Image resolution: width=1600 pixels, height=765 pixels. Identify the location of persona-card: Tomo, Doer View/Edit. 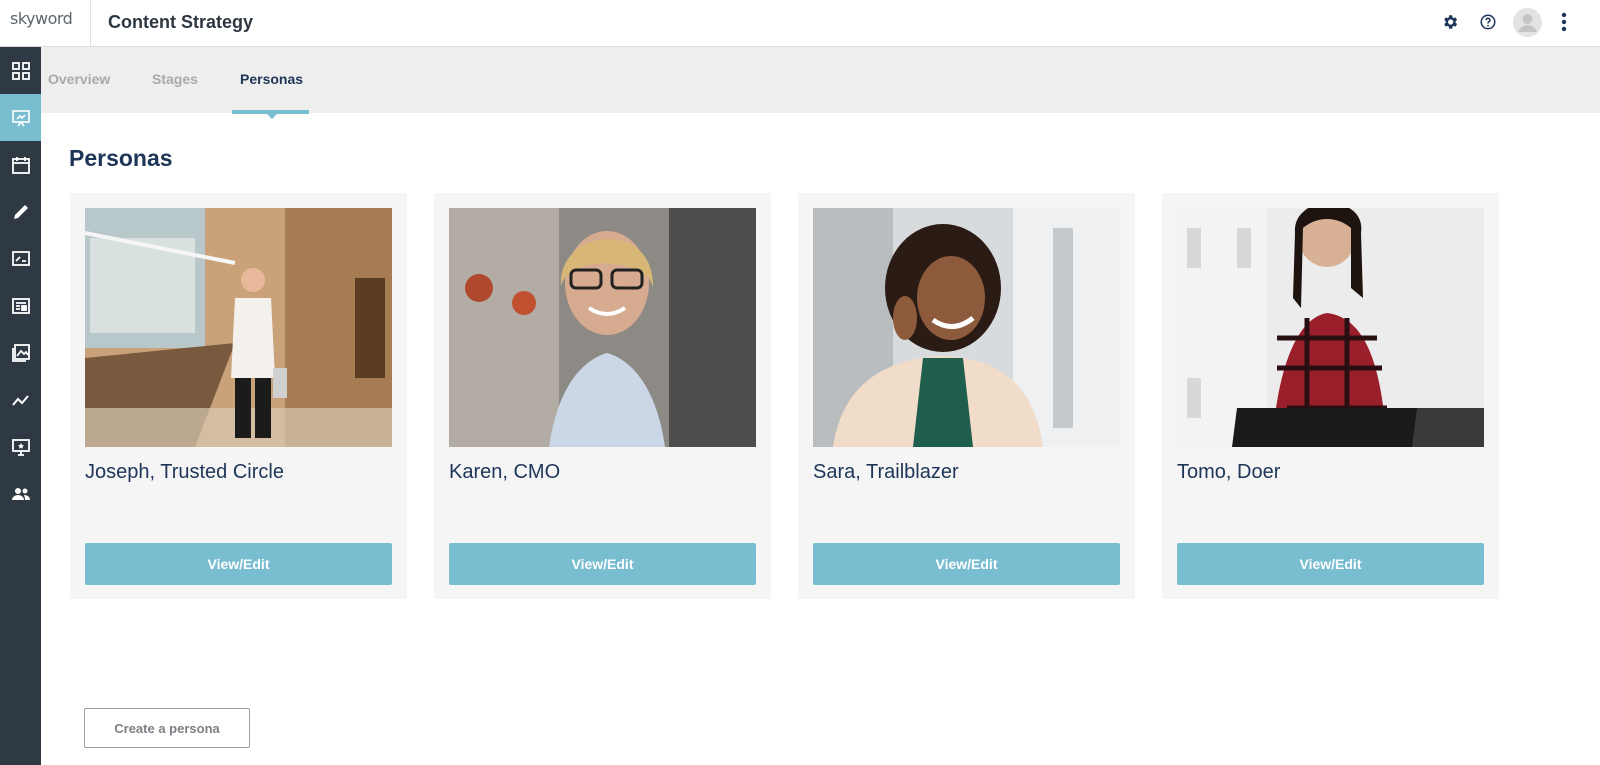
(1330, 396).